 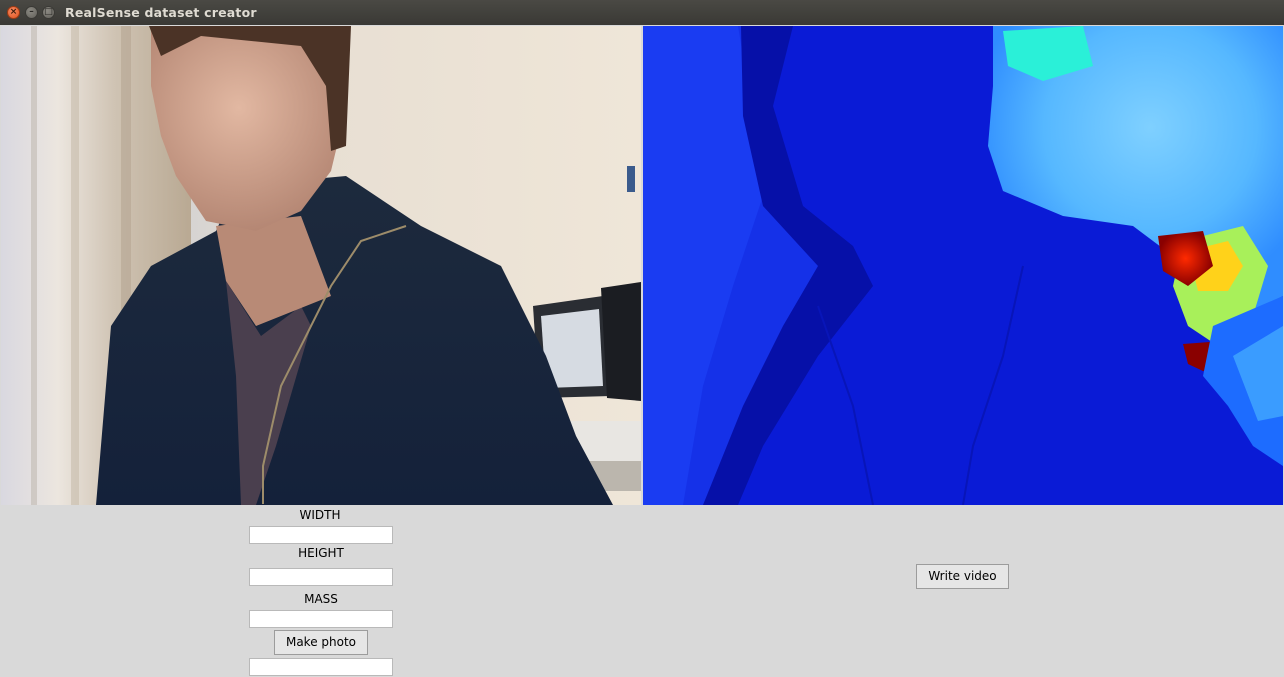 What do you see at coordinates (161, 12) in the screenshot?
I see `window-title: RealSense dataset creator` at bounding box center [161, 12].